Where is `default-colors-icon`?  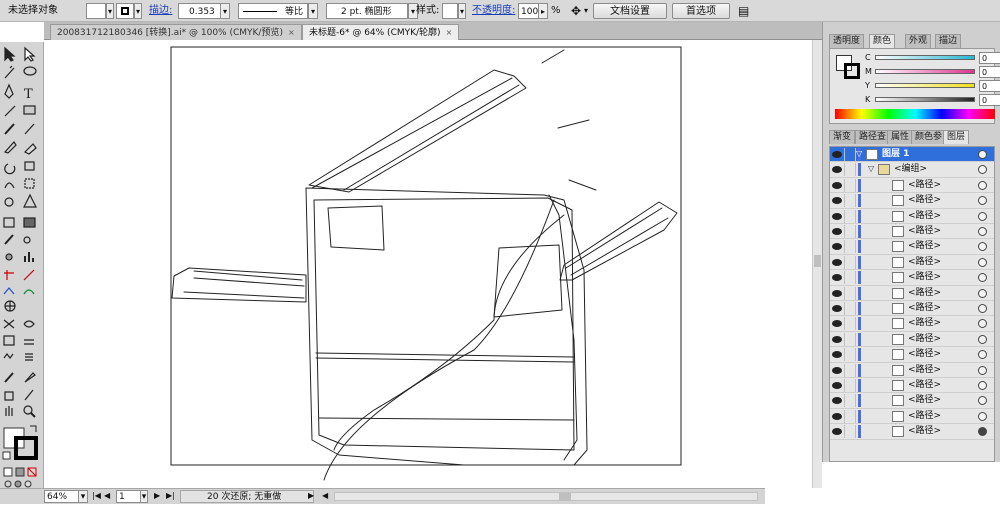 default-colors-icon is located at coordinates (6, 455).